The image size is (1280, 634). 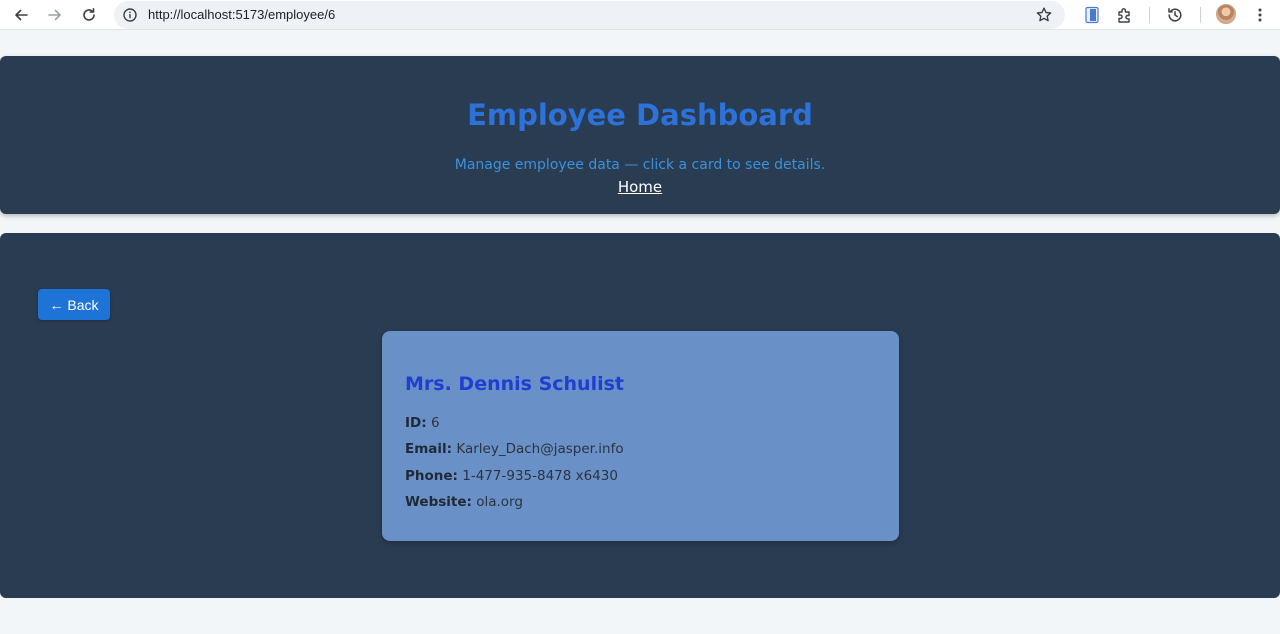 I want to click on employee-website-row: Website: ola.org, so click(x=464, y=502).